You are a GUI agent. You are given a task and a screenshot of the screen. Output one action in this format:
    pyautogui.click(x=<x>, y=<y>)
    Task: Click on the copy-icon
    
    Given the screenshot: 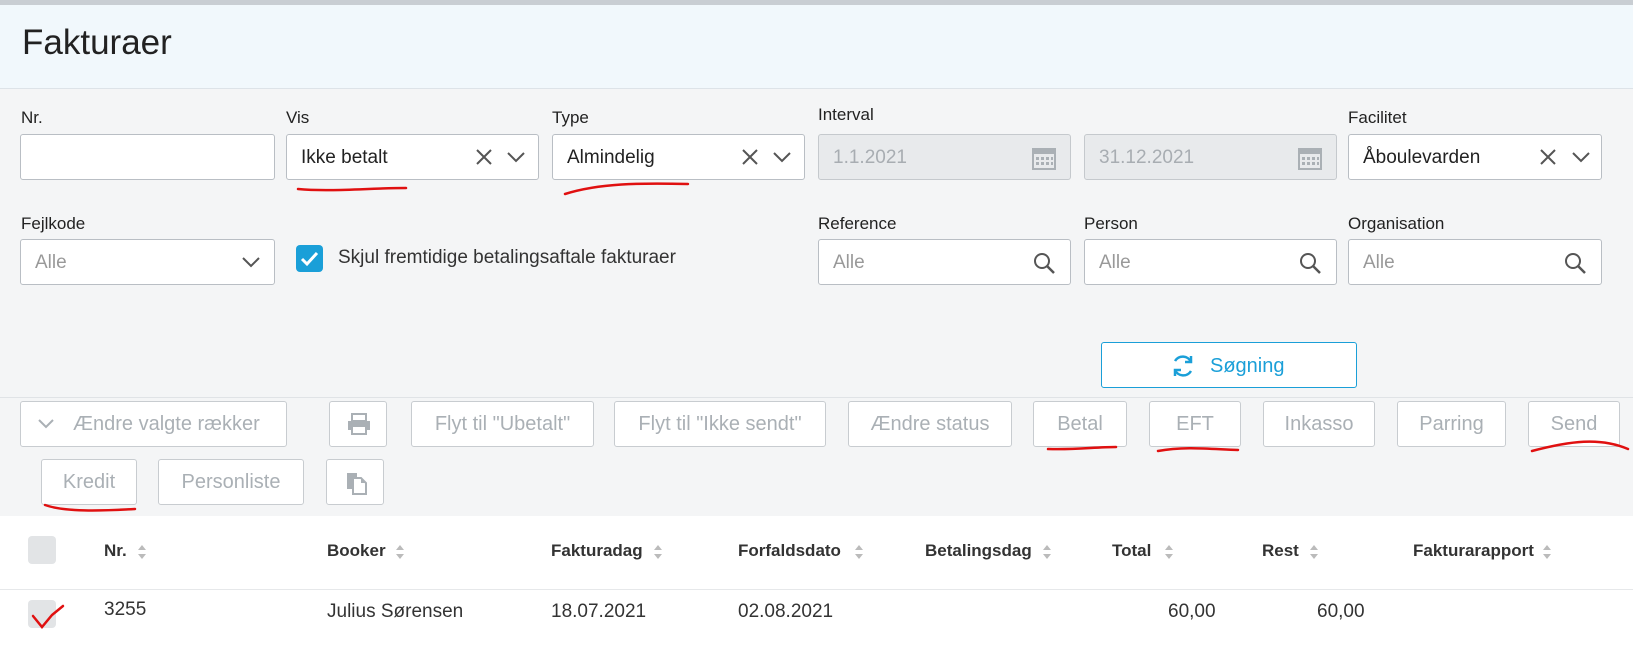 What is the action you would take?
    pyautogui.click(x=357, y=484)
    